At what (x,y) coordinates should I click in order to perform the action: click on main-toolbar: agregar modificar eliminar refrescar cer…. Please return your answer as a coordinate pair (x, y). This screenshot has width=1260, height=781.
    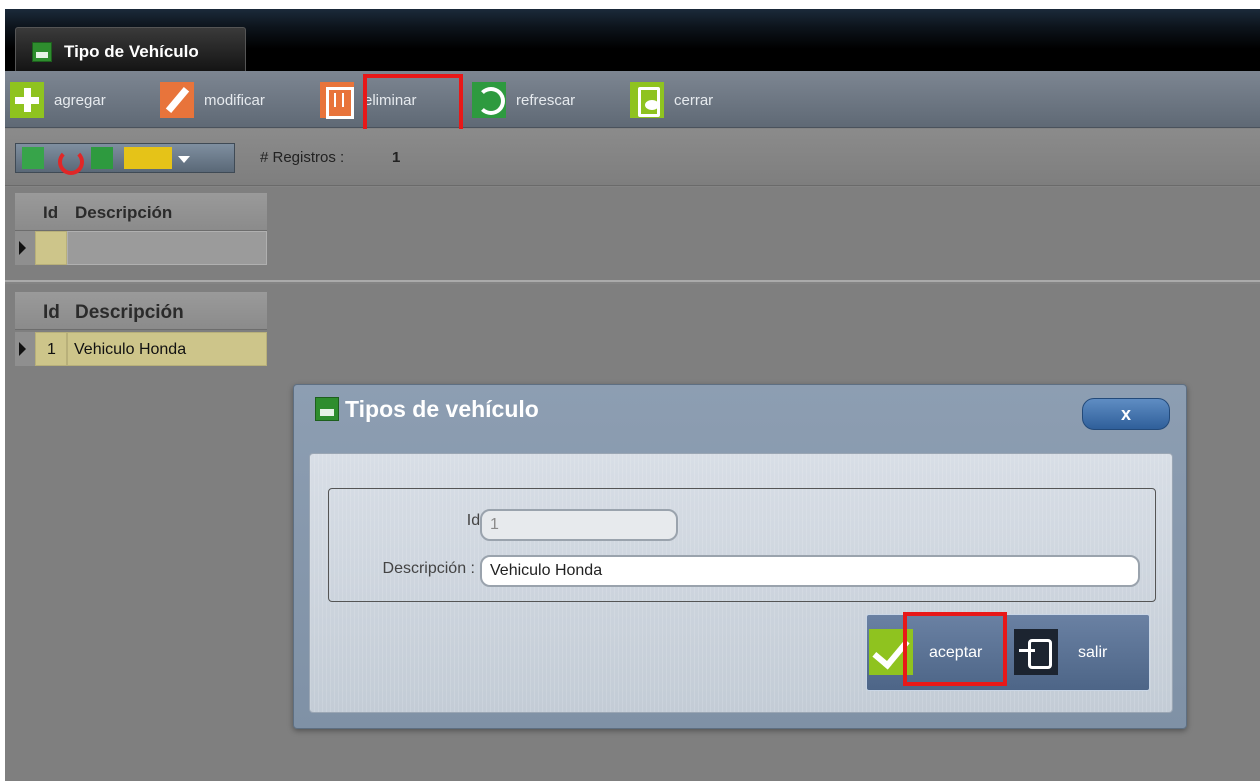
    Looking at the image, I should click on (632, 105).